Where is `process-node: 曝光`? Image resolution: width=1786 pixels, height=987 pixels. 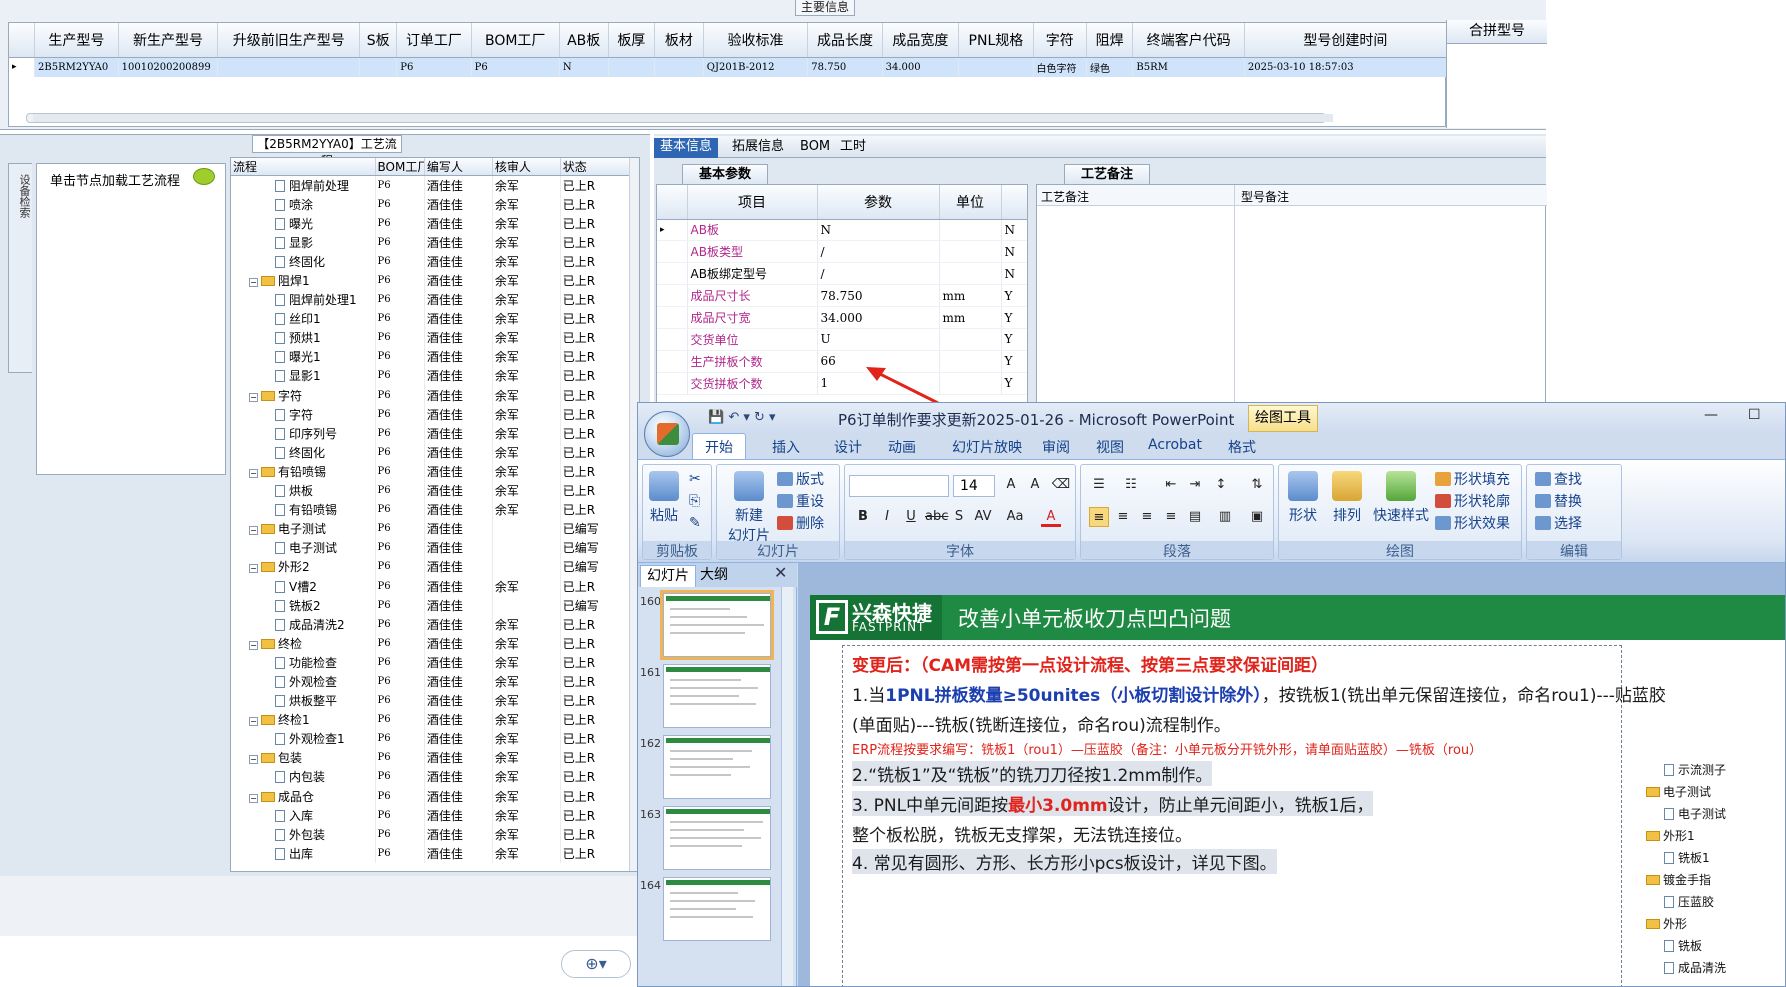 process-node: 曝光 is located at coordinates (303, 223).